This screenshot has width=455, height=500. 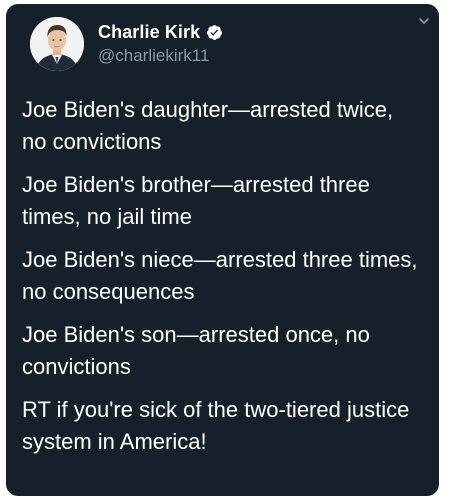 I want to click on chevron-down-icon, so click(x=424, y=21).